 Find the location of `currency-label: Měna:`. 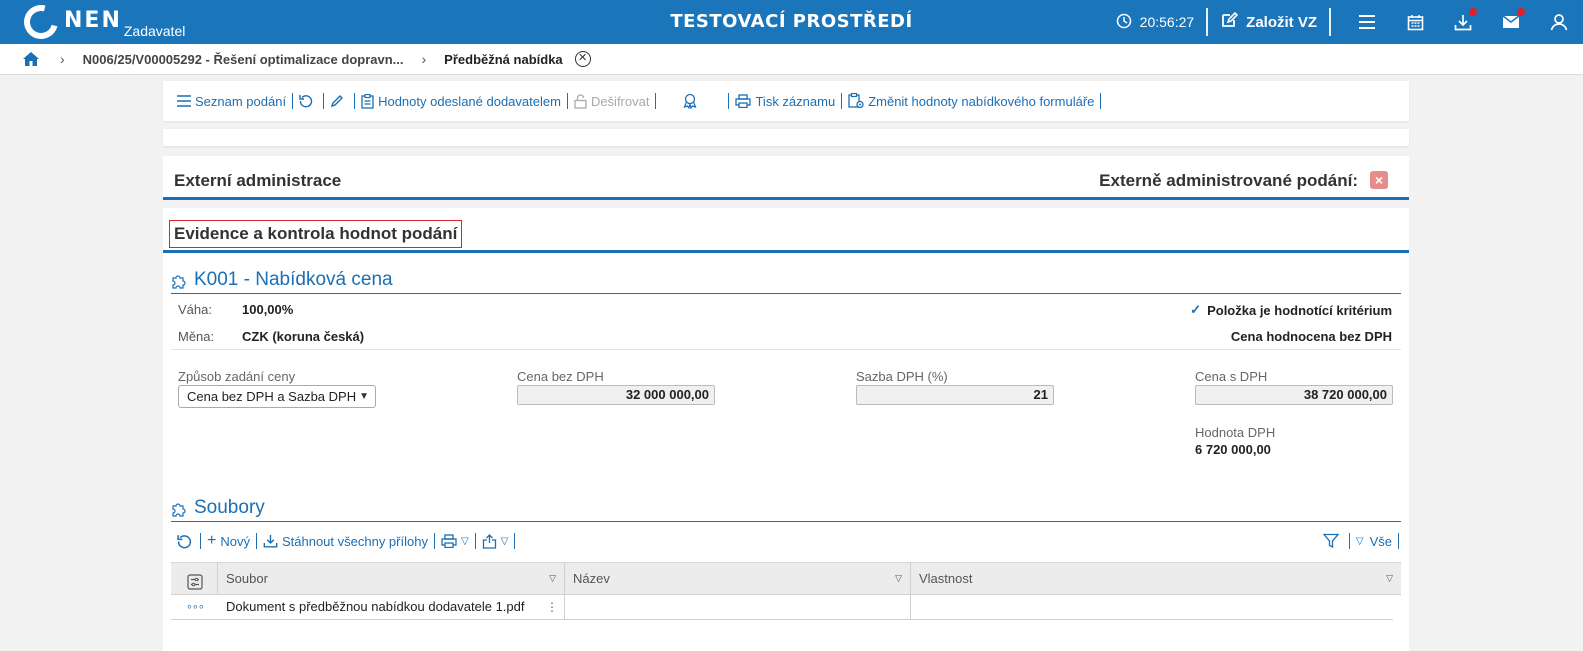

currency-label: Měna: is located at coordinates (196, 336).